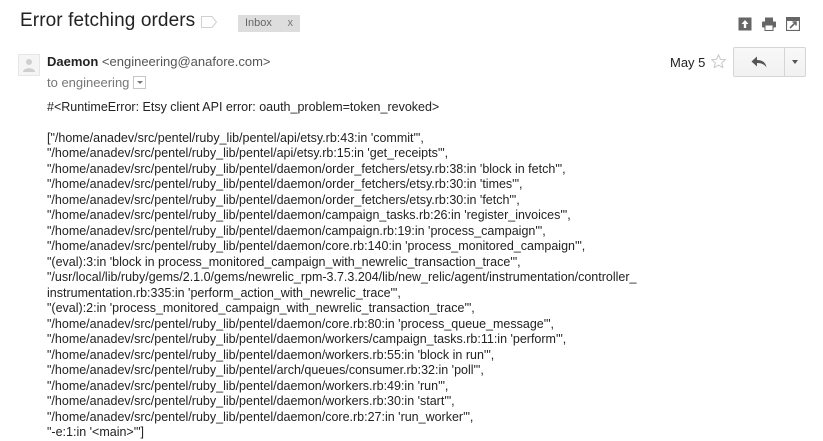 Image resolution: width=823 pixels, height=441 pixels. I want to click on reply-button-group, so click(769, 62).